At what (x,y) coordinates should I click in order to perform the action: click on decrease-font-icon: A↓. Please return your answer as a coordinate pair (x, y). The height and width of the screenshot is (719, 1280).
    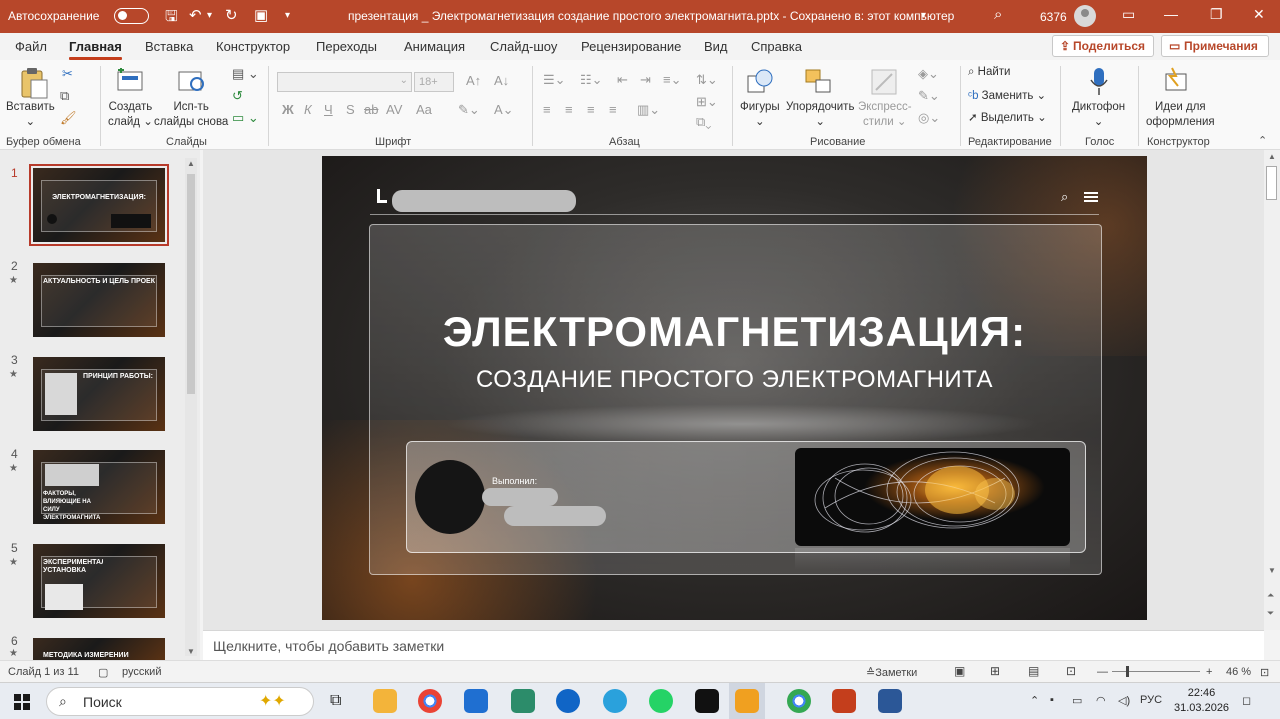
    Looking at the image, I should click on (501, 80).